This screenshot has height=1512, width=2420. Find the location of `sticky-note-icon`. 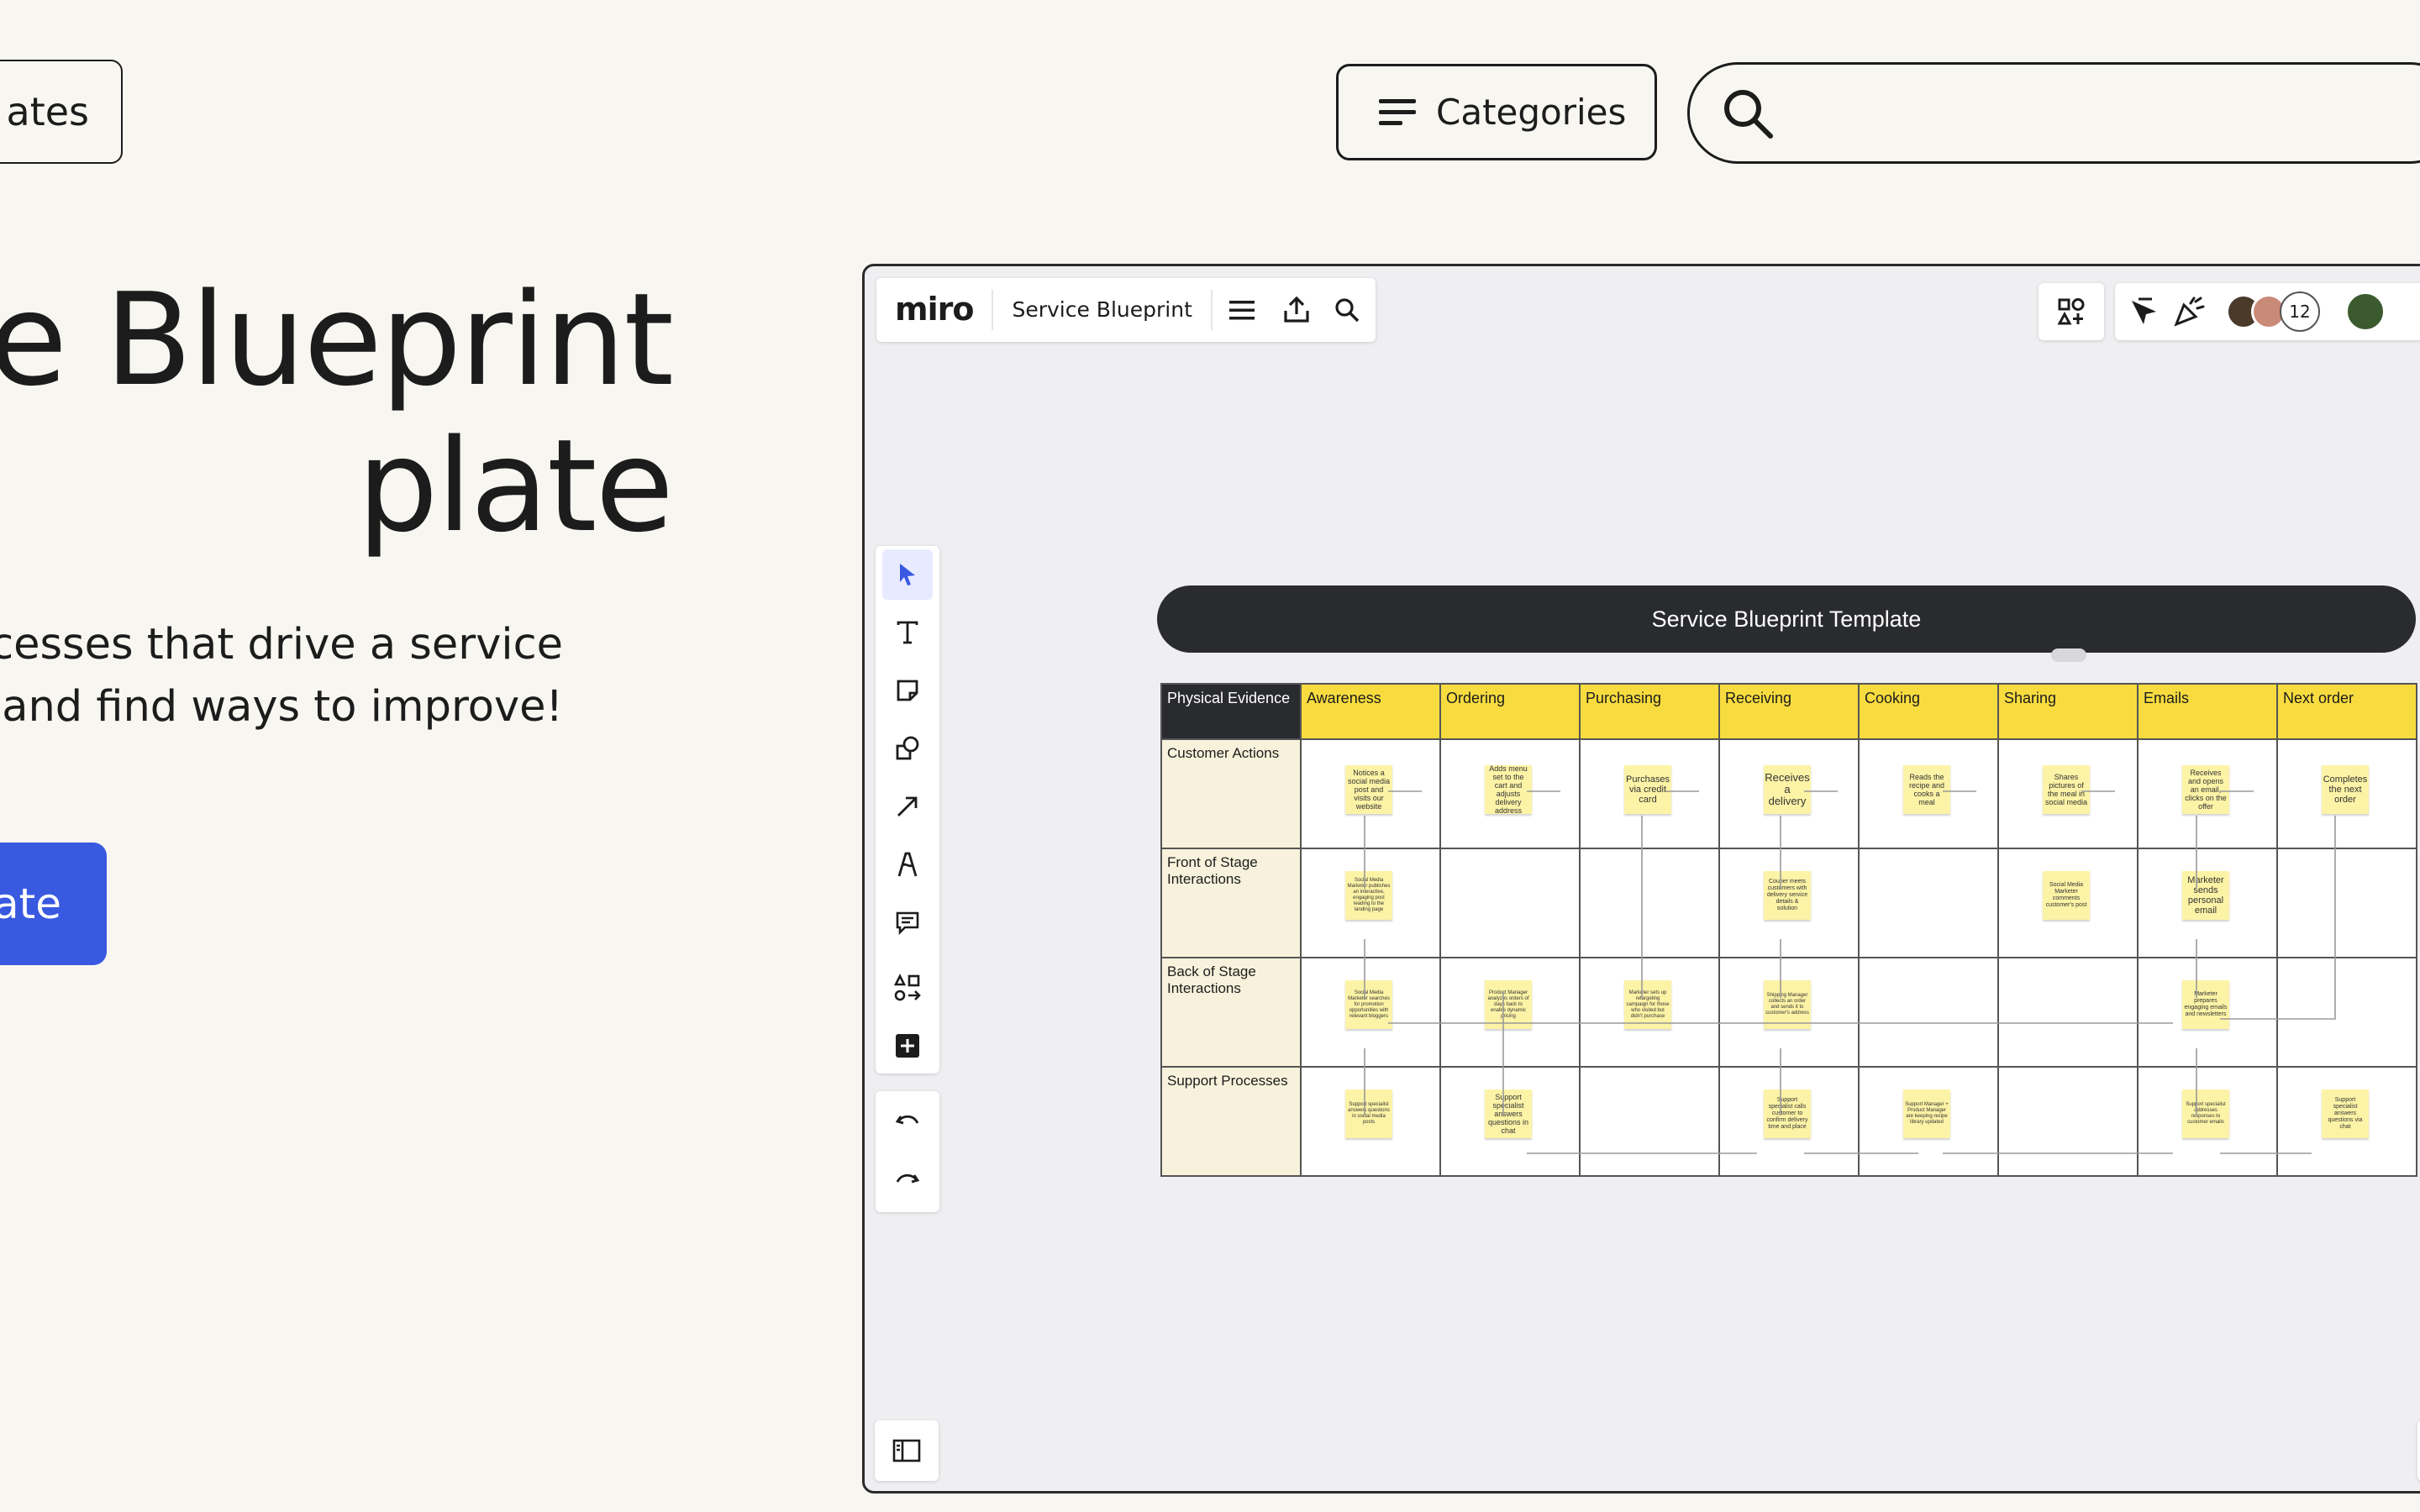

sticky-note-icon is located at coordinates (907, 690).